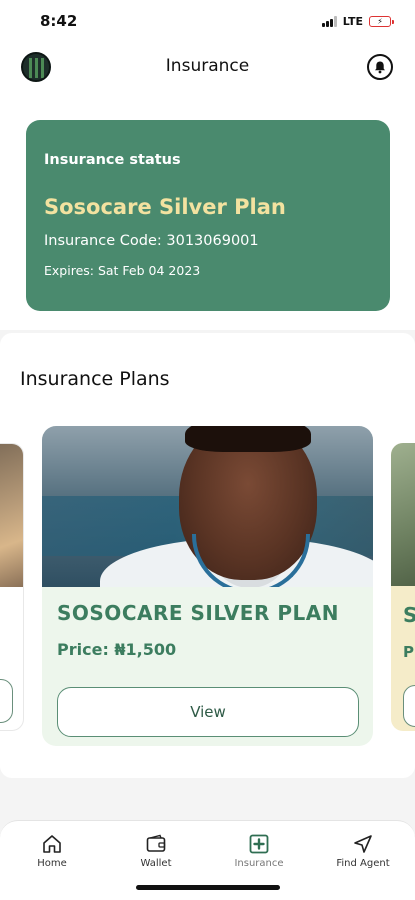 The height and width of the screenshot is (900, 415). I want to click on status-indicators: LTE ⚡, so click(357, 21).